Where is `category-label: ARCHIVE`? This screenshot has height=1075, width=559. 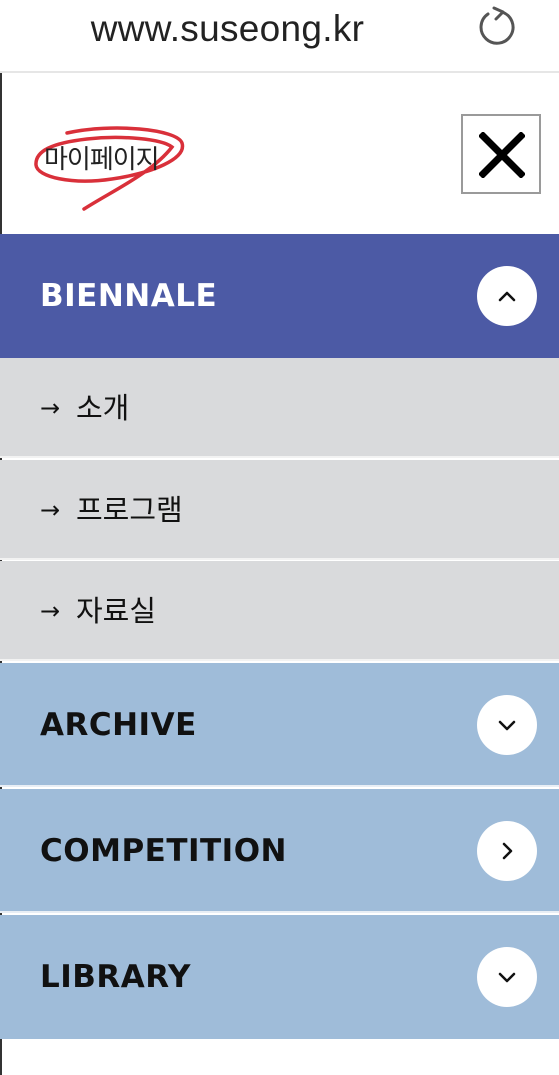
category-label: ARCHIVE is located at coordinates (118, 725).